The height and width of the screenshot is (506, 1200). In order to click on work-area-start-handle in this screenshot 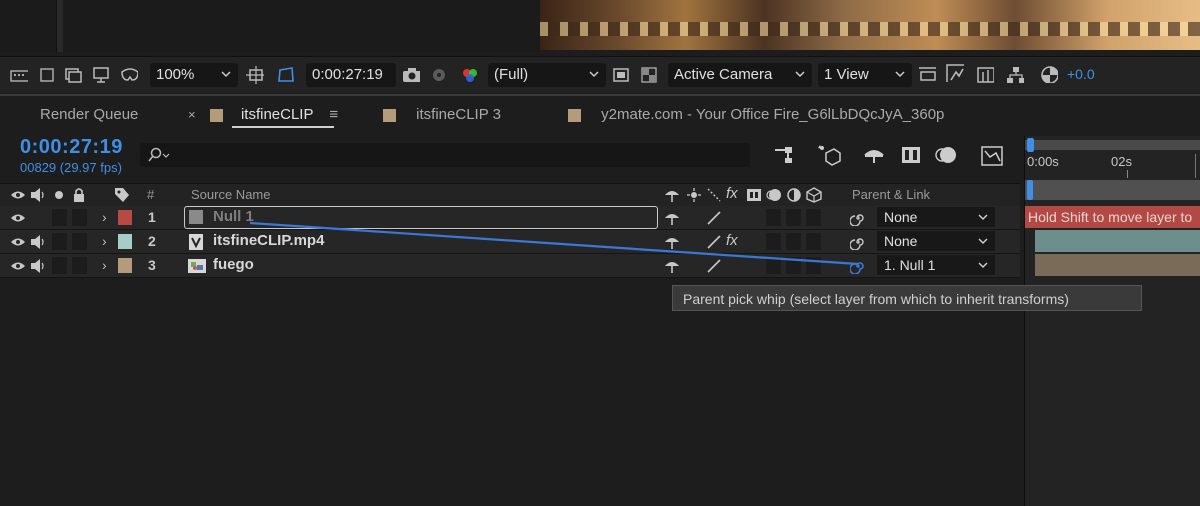, I will do `click(1030, 145)`.